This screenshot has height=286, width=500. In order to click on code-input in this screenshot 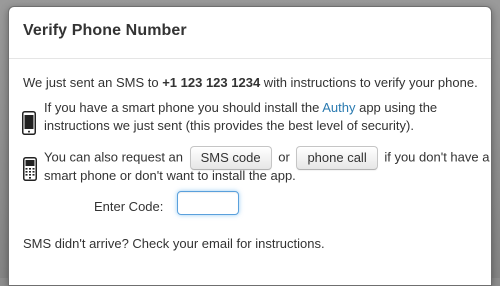, I will do `click(208, 203)`.